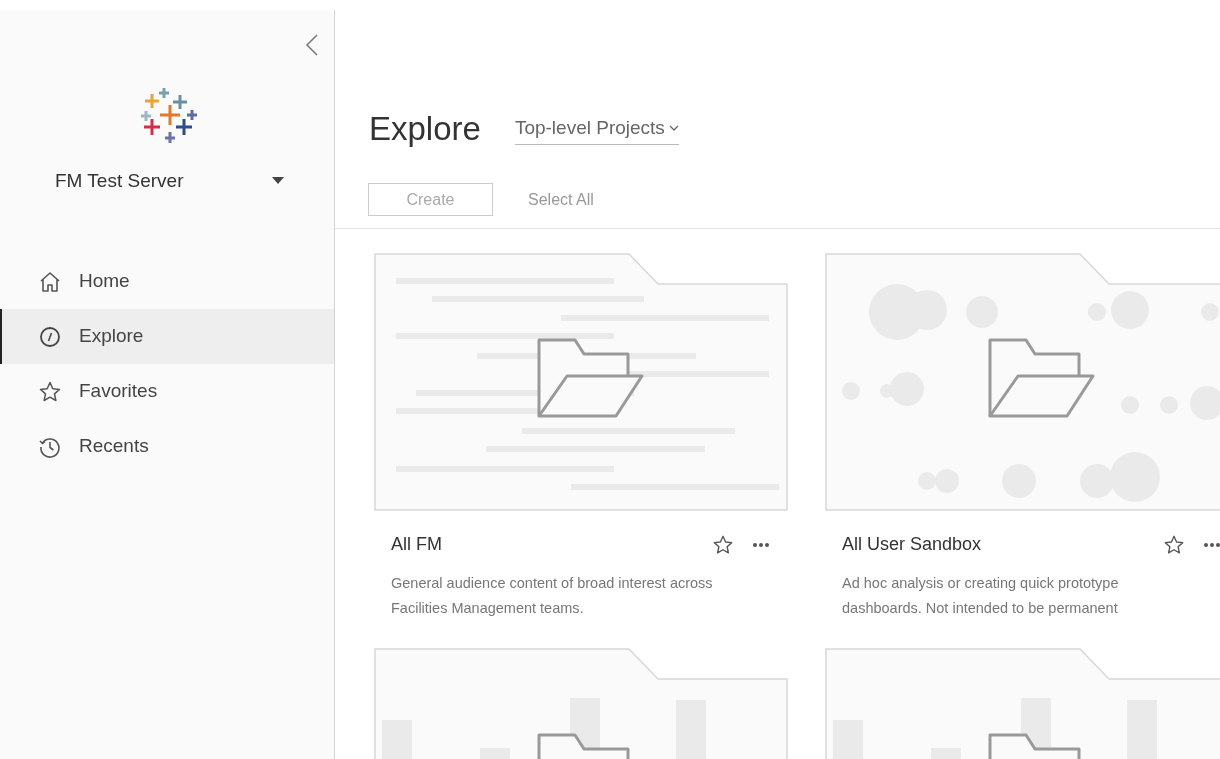  I want to click on nav-item: Explore, so click(167, 336).